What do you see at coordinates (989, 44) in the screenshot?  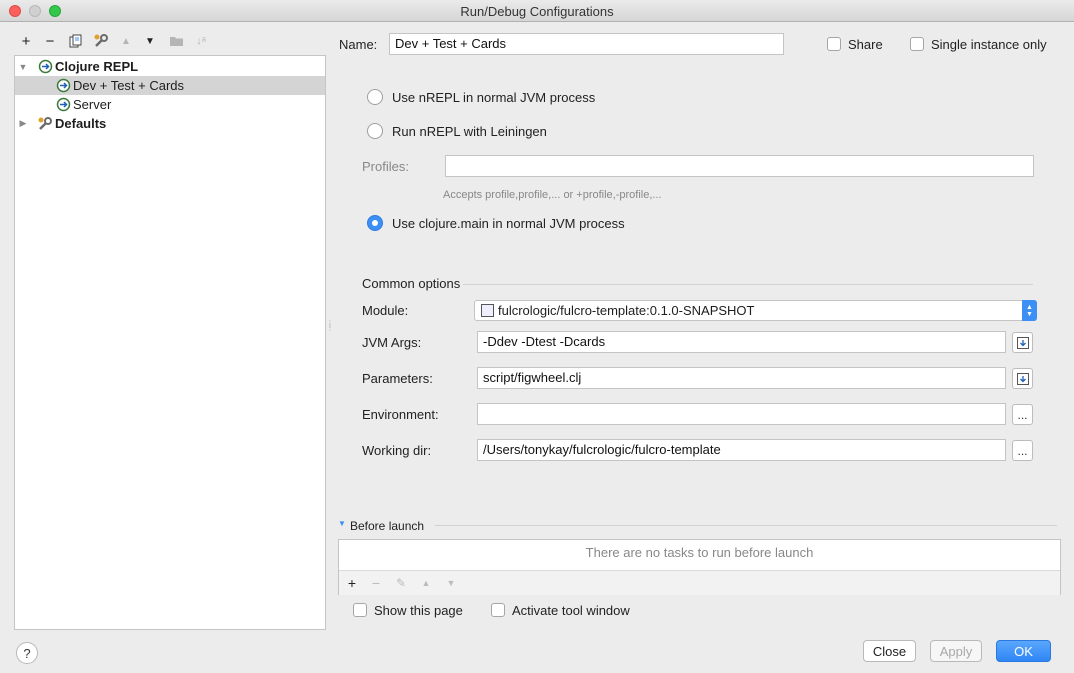 I see `single-instance-label: Single instance only` at bounding box center [989, 44].